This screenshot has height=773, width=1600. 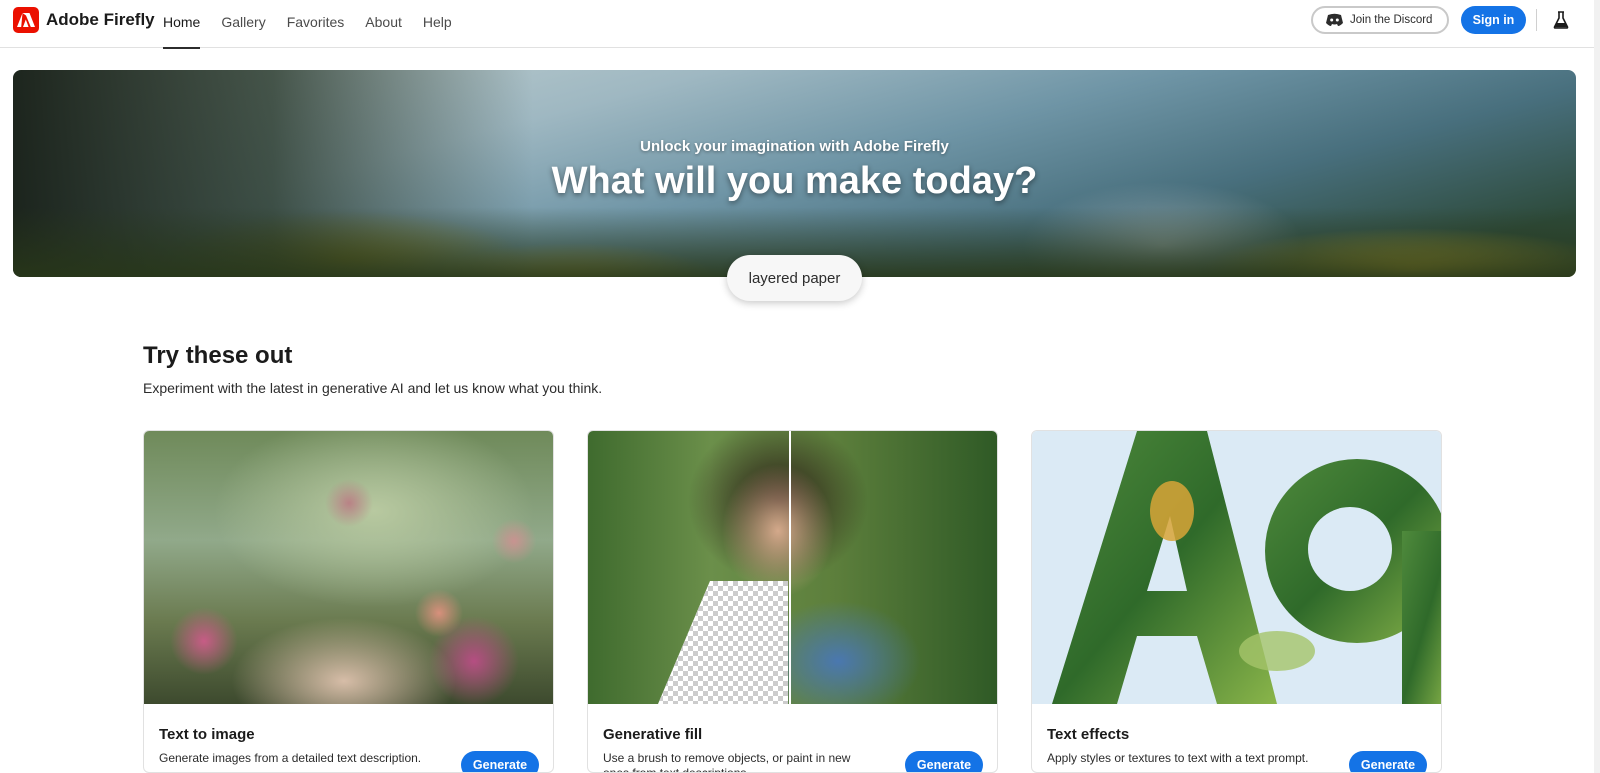 What do you see at coordinates (653, 734) in the screenshot?
I see `card-title: Generative fill` at bounding box center [653, 734].